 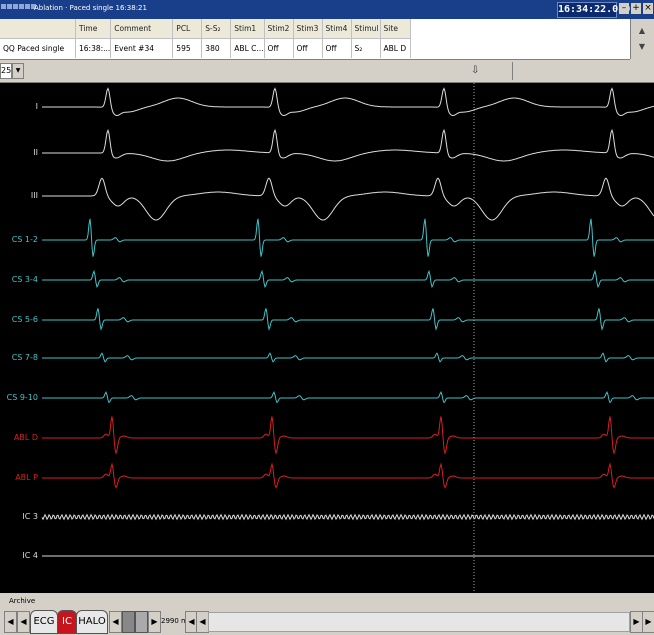 What do you see at coordinates (38, 48) in the screenshot?
I see `table-cell: QQ Paced single` at bounding box center [38, 48].